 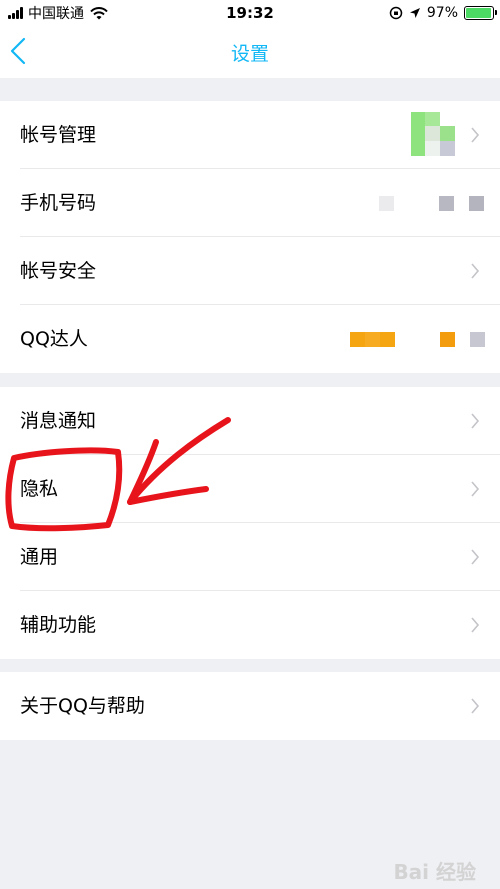 I want to click on watermark: Bai 经验, so click(x=434, y=872).